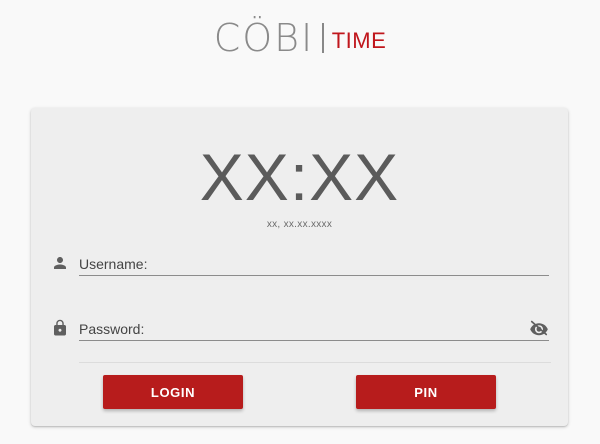  What do you see at coordinates (315, 362) in the screenshot?
I see `form-divider` at bounding box center [315, 362].